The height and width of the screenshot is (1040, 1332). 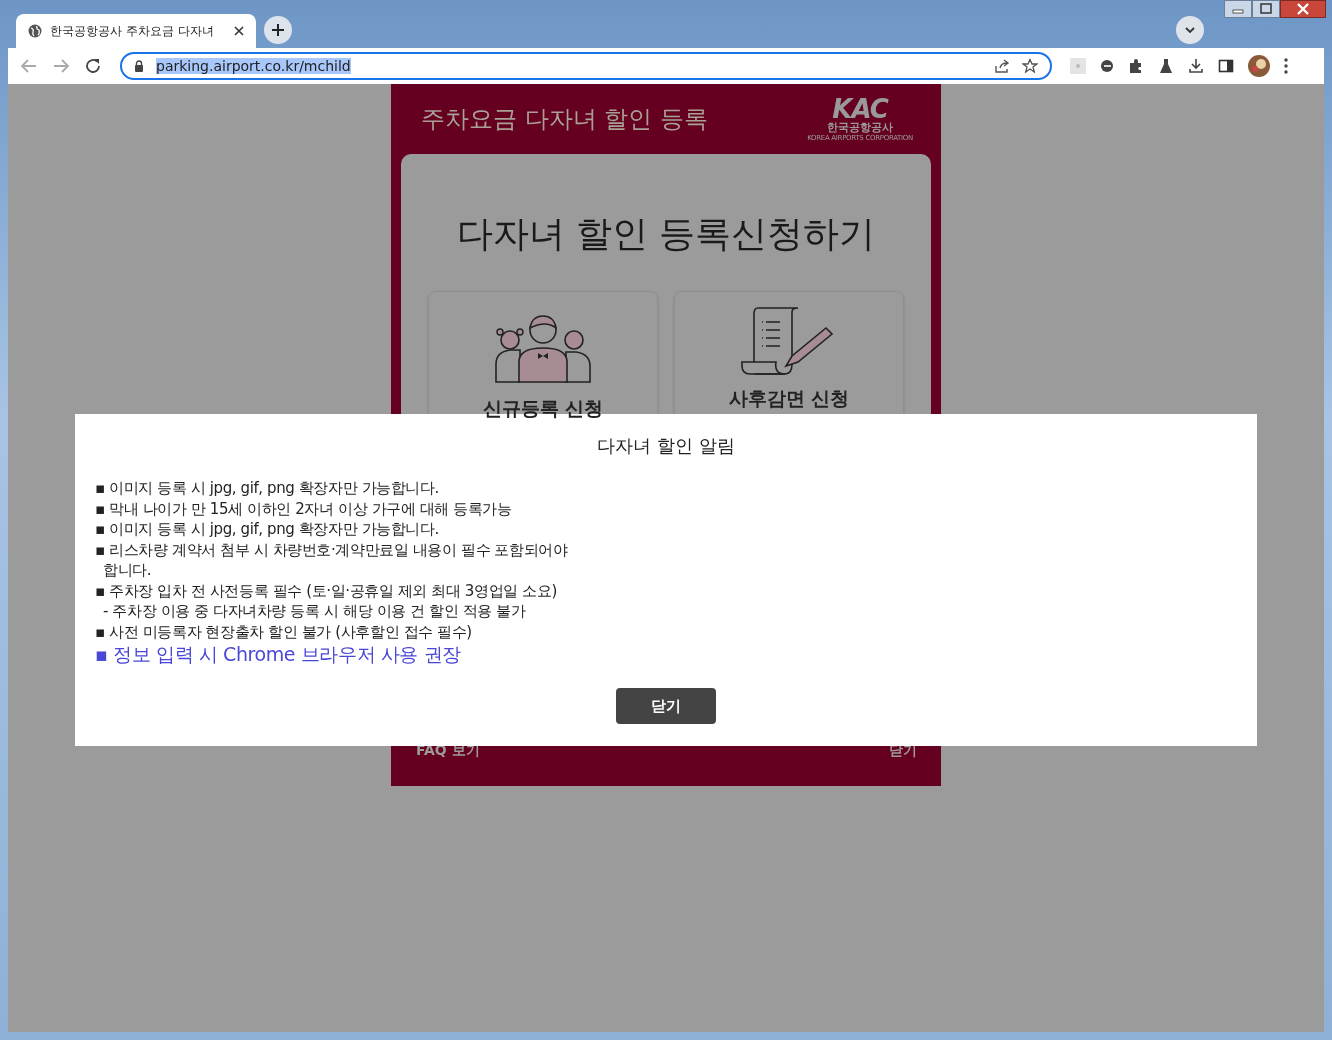 What do you see at coordinates (1190, 30) in the screenshot?
I see `dropdown-icon` at bounding box center [1190, 30].